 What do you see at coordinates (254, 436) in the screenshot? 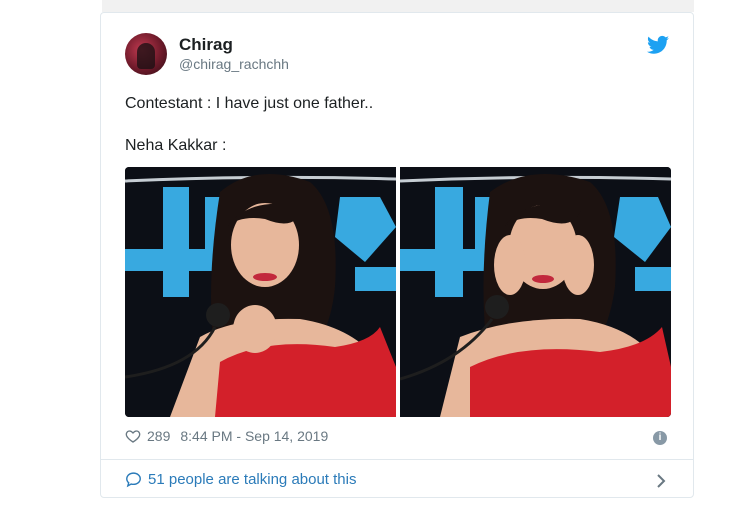
I see `tweet-timestamp: 8:44 PM - Sep 14, 2019` at bounding box center [254, 436].